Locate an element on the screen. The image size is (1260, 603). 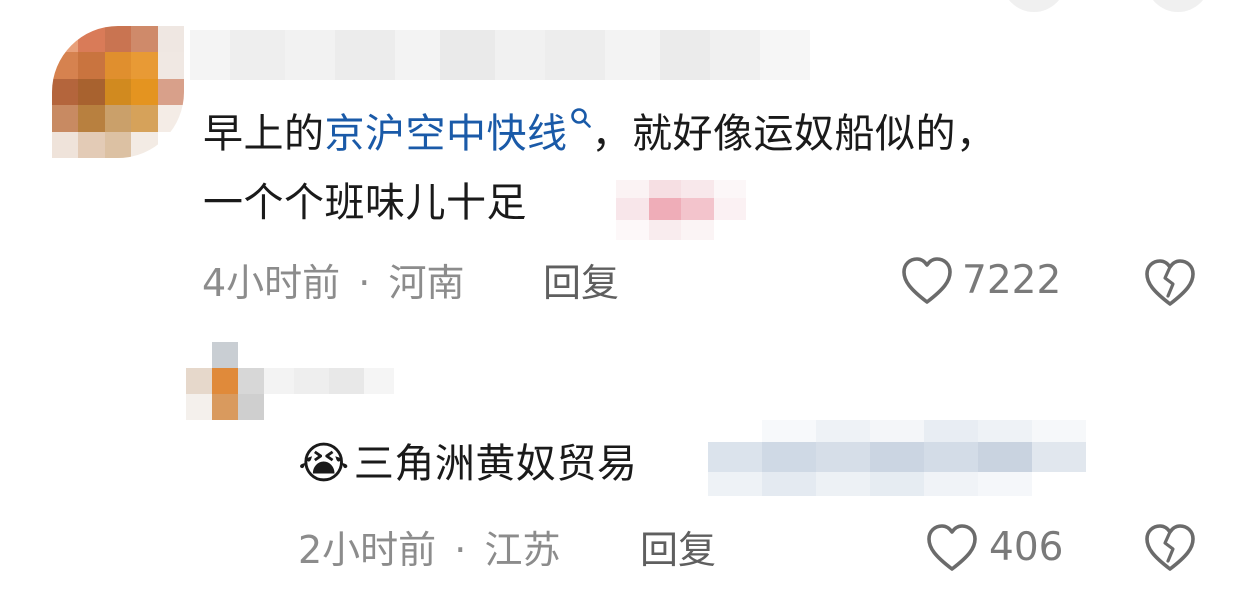
comment-location: 河南 is located at coordinates (426, 283).